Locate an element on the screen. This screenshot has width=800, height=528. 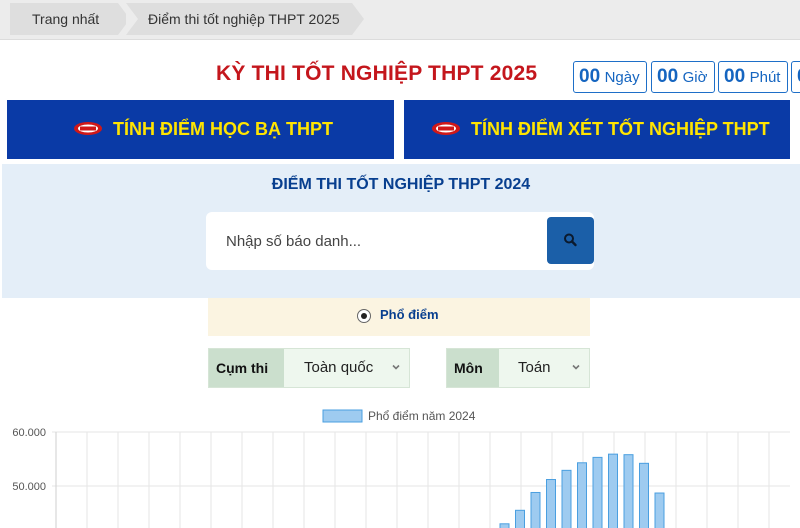
y-tick-label: 60.000 is located at coordinates (29, 433).